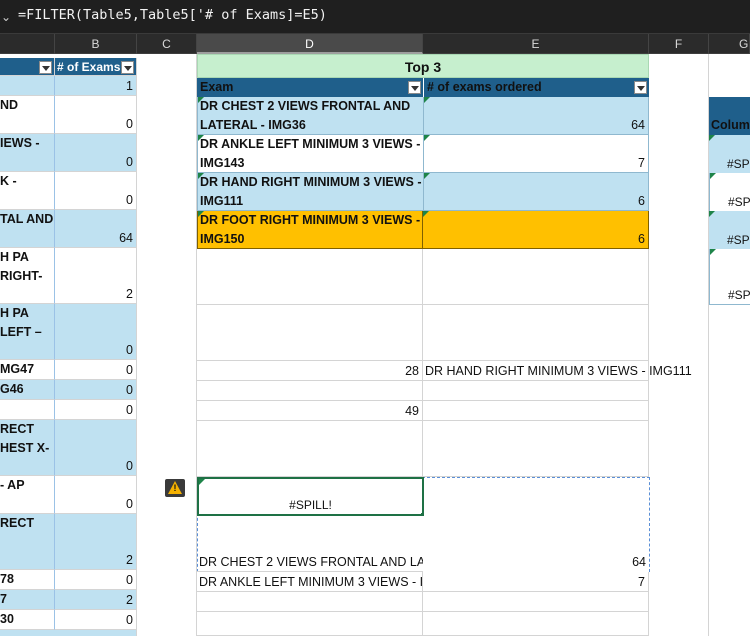 The width and height of the screenshot is (750, 636). Describe the element at coordinates (27, 620) in the screenshot. I see `table5-cell-a: 30` at that location.